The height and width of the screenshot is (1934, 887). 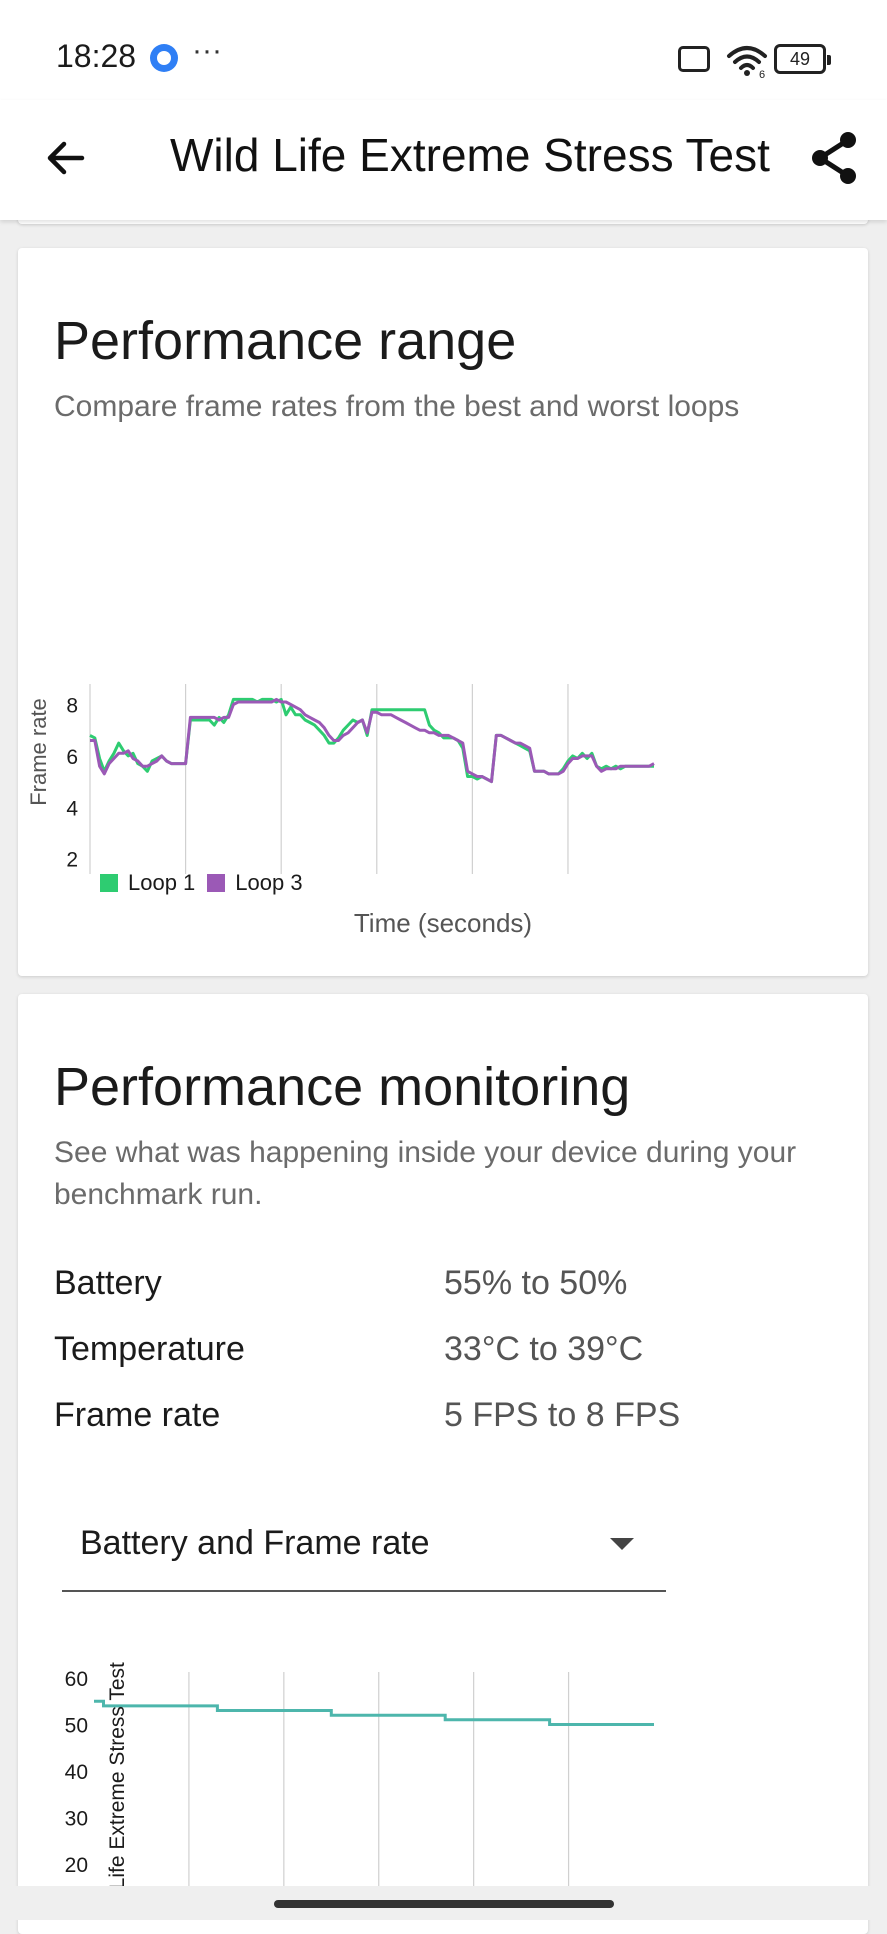 I want to click on chart-legend: Loop 1 Loop 3, so click(x=207, y=883).